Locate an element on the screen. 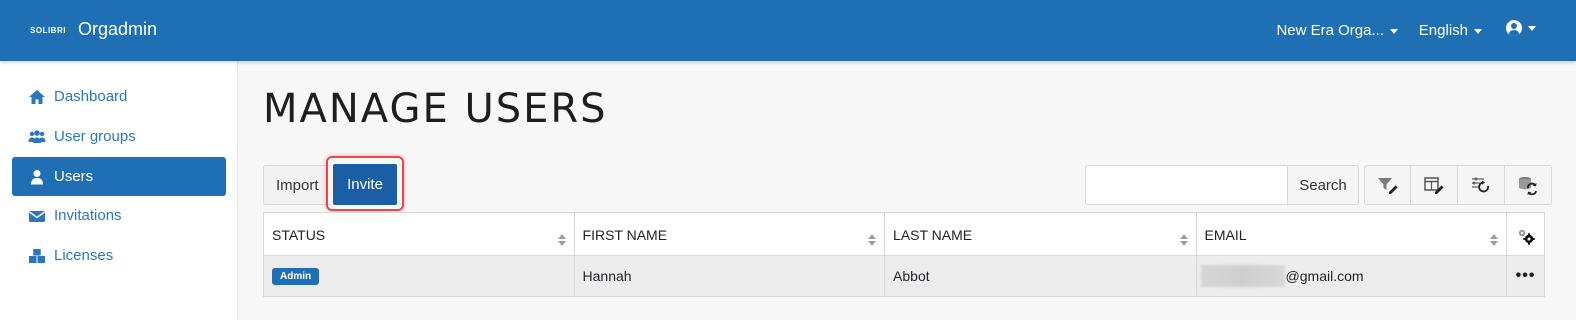  language-dropdown: English is located at coordinates (1450, 30).